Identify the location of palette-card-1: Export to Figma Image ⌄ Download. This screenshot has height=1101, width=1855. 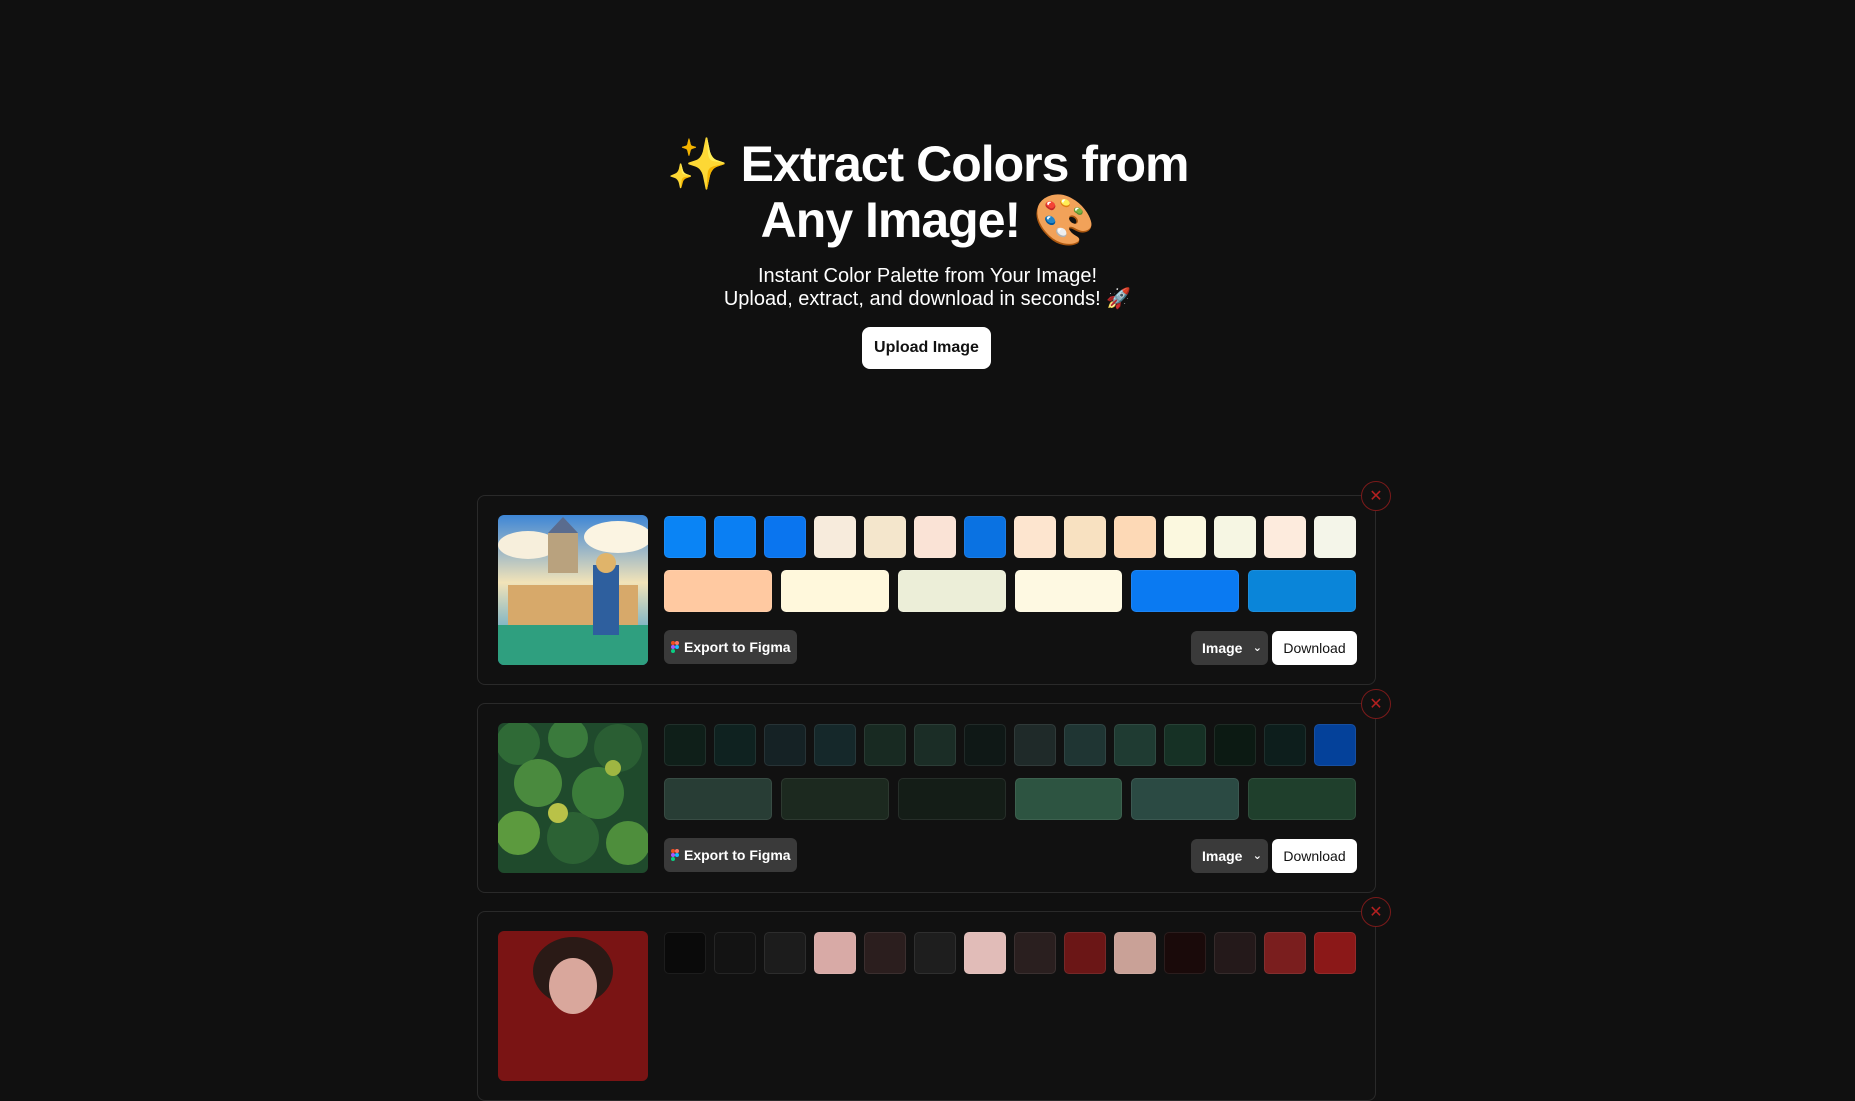
(926, 590).